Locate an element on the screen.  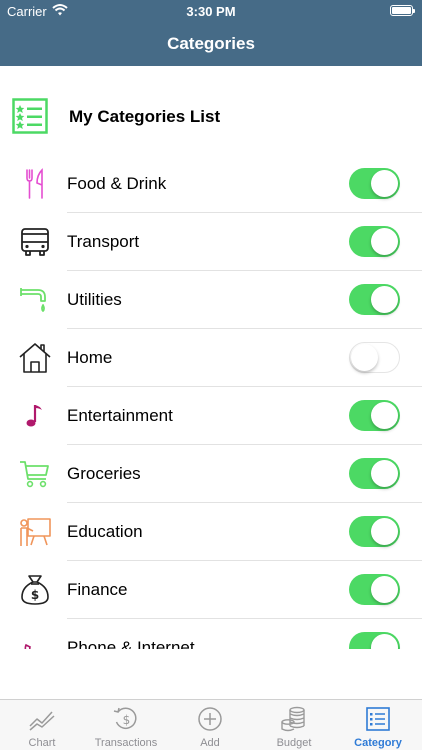
food-drink-toggle is located at coordinates (374, 183).